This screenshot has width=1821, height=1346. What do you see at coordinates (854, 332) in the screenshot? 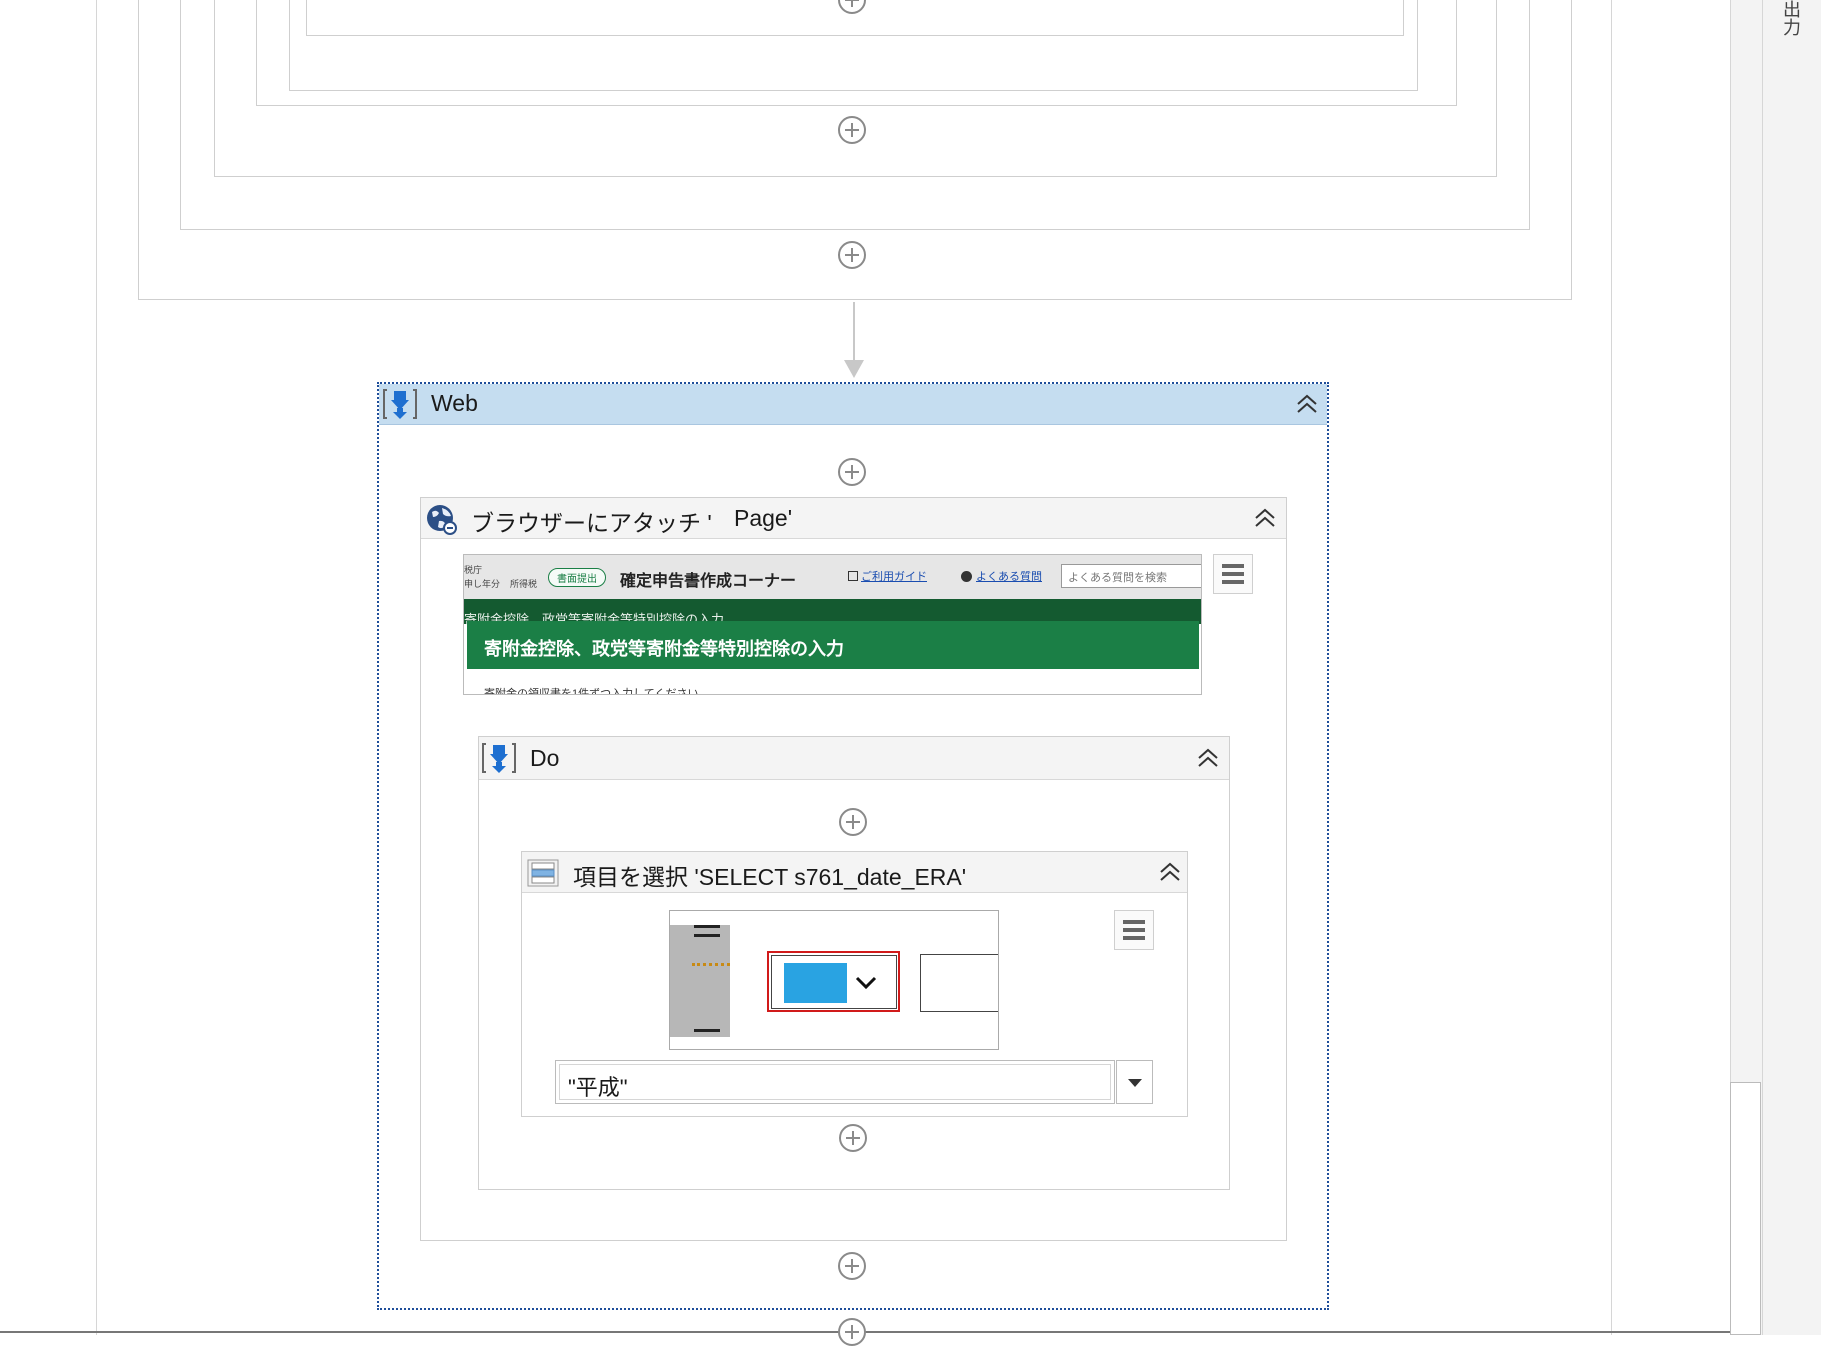
I see `connector-line` at bounding box center [854, 332].